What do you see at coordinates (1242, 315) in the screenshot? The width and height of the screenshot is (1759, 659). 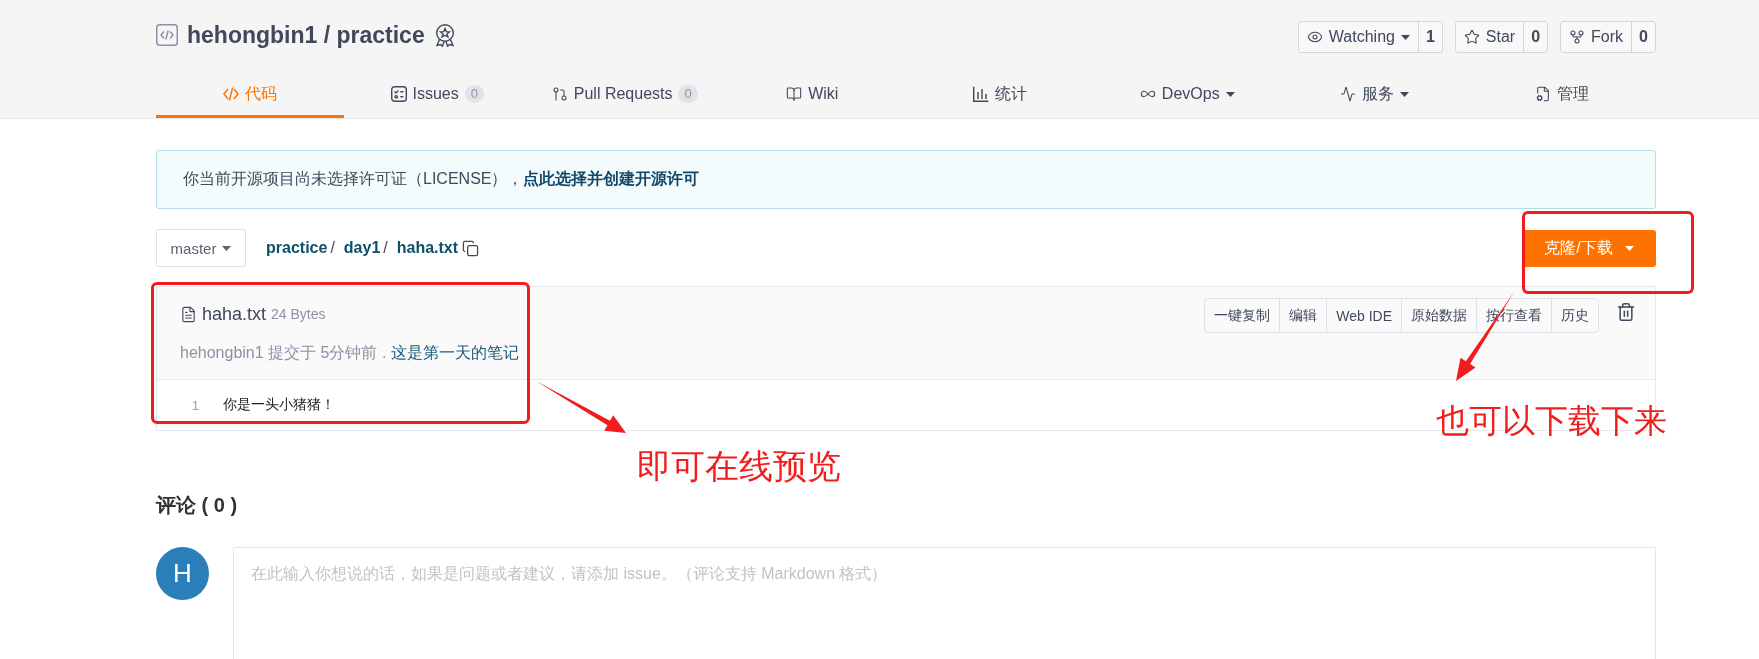 I see `toolbar-button: 一键复制` at bounding box center [1242, 315].